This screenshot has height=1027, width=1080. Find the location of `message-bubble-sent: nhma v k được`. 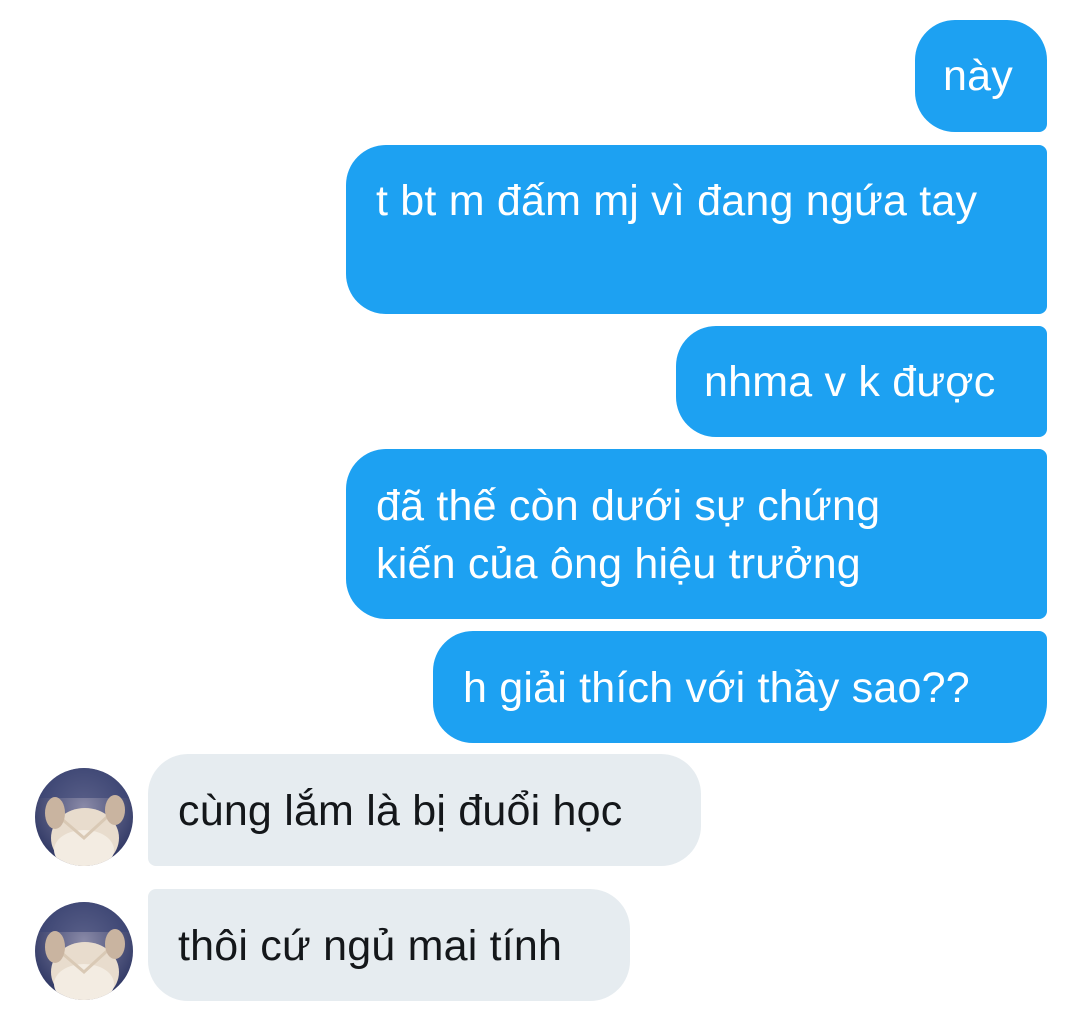

message-bubble-sent: nhma v k được is located at coordinates (861, 381).